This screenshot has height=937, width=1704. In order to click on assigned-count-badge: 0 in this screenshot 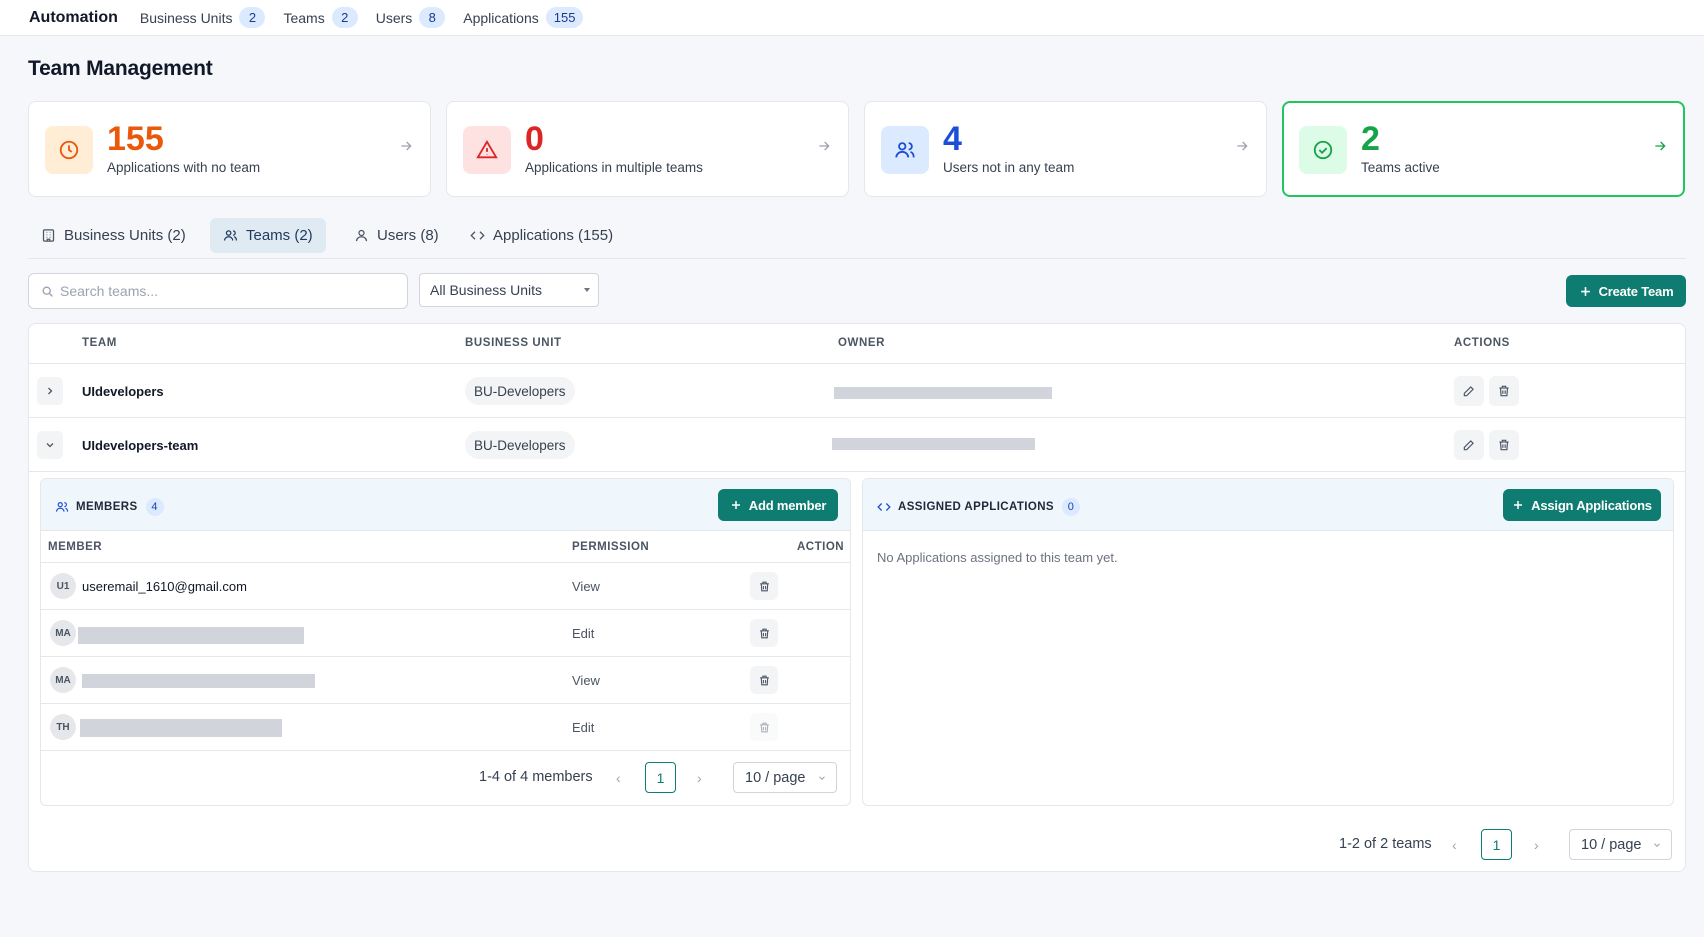, I will do `click(1071, 507)`.